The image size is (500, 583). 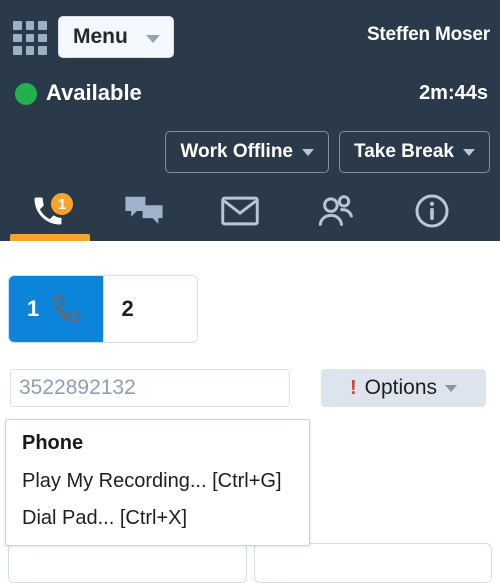 I want to click on work-offline-button: Work Offline, so click(x=247, y=152).